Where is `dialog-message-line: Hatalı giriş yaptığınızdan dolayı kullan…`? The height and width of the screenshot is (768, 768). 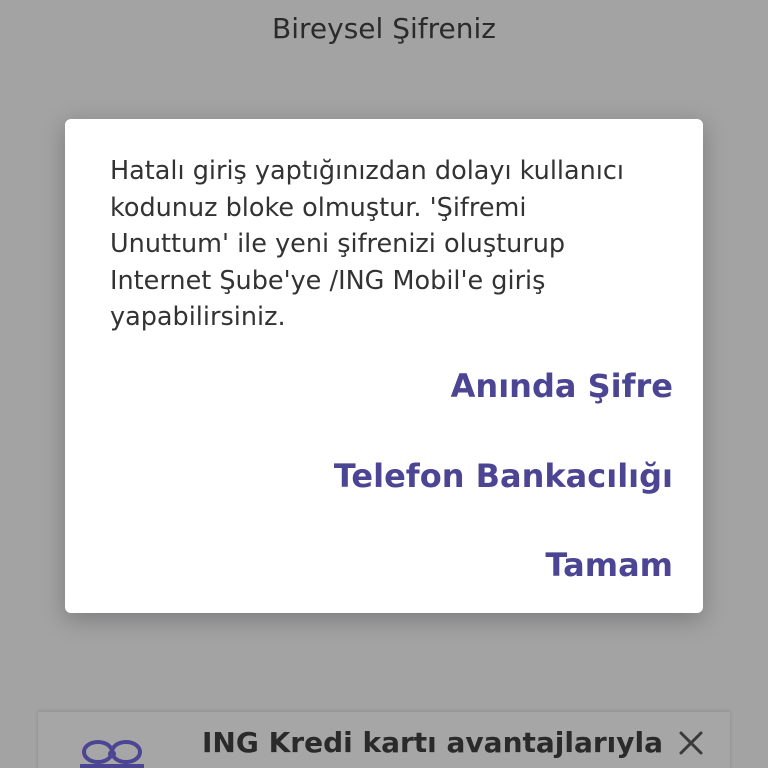
dialog-message-line: Hatalı giriş yaptığınızdan dolayı kullan… is located at coordinates (367, 171).